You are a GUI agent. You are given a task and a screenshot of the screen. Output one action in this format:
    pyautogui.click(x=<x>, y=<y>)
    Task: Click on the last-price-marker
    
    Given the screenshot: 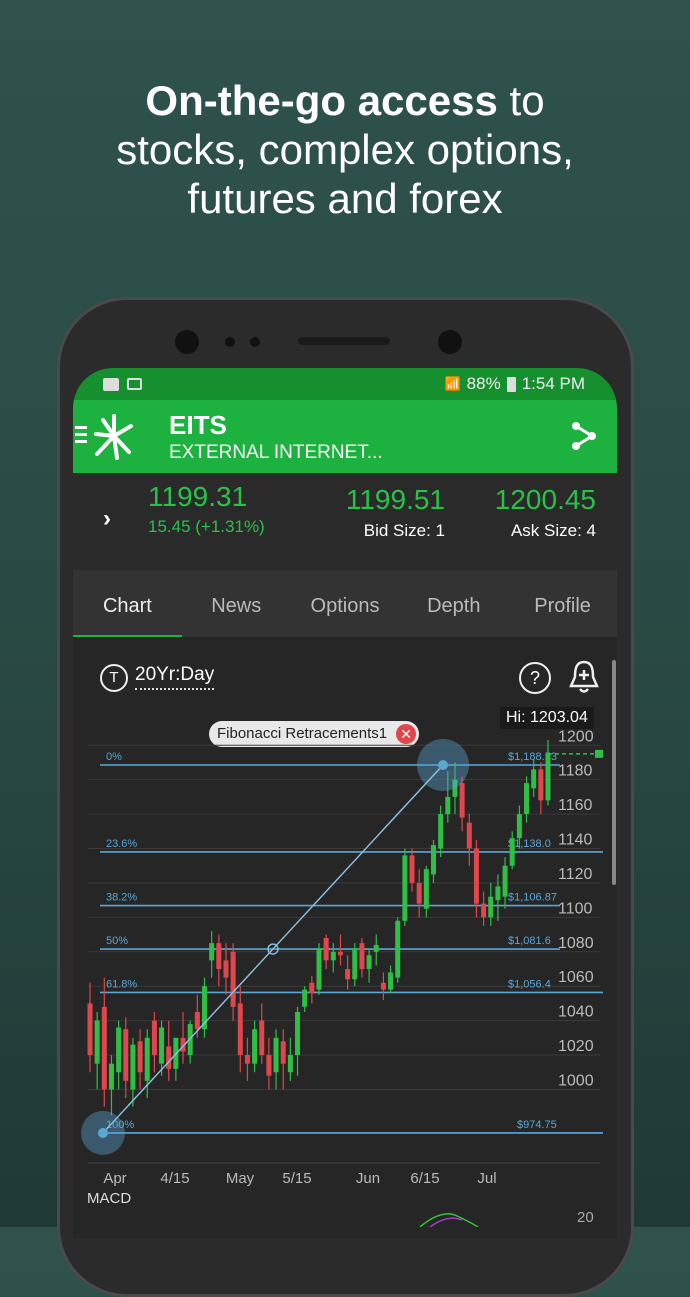 What is the action you would take?
    pyautogui.click(x=599, y=753)
    